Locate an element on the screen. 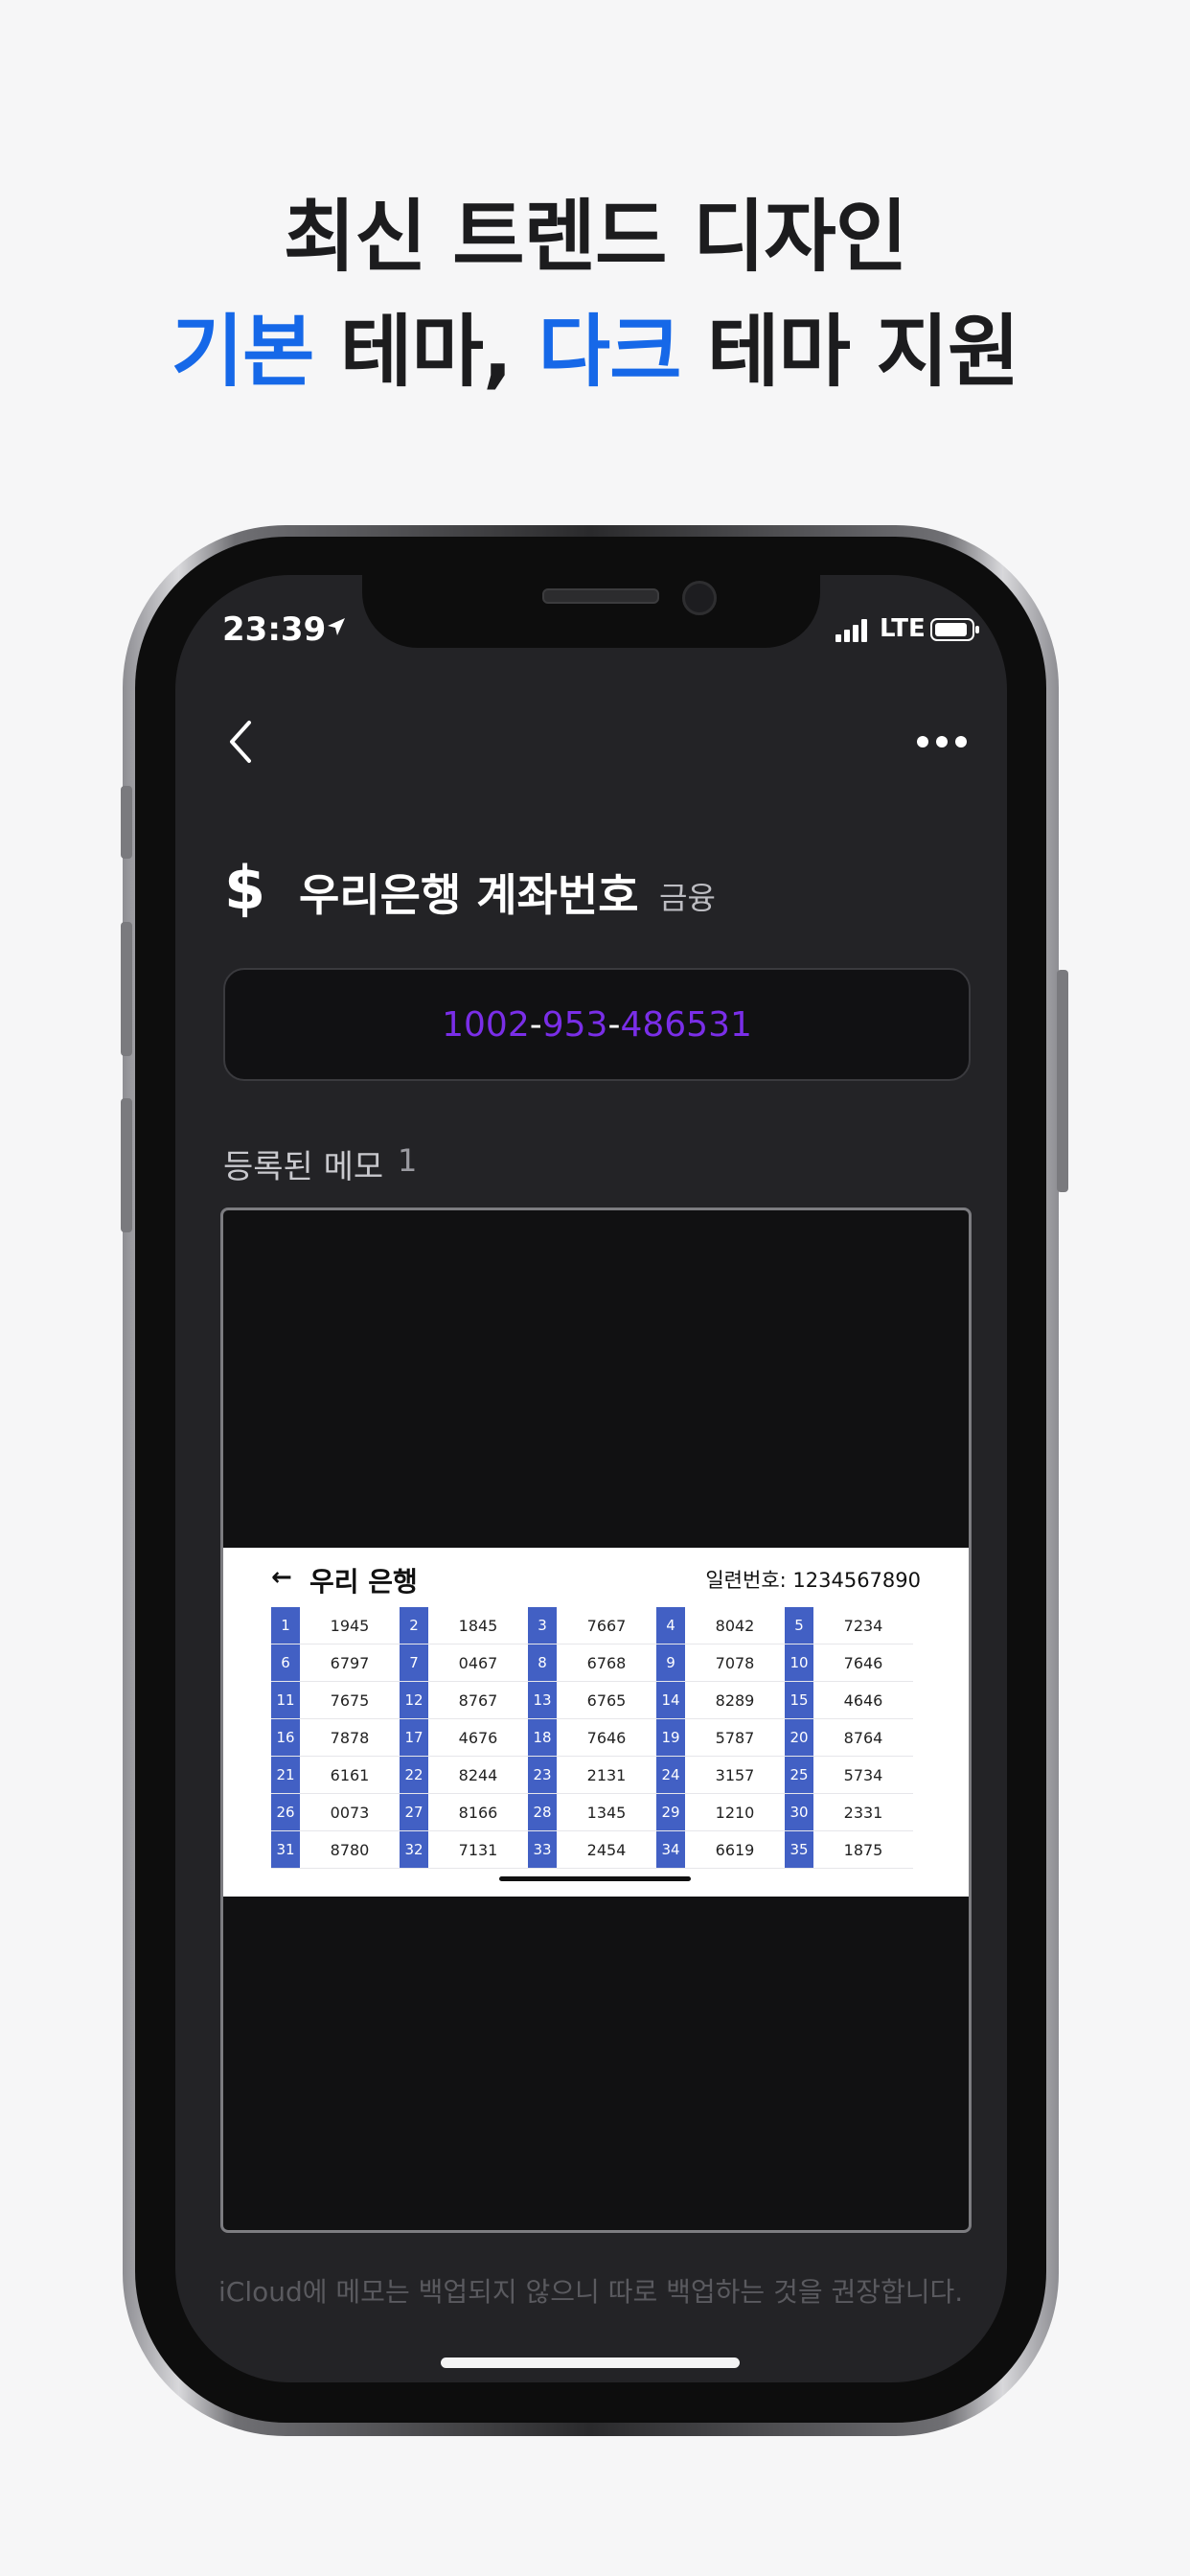 The height and width of the screenshot is (2576, 1190). grid-code: 0467 is located at coordinates (478, 1662).